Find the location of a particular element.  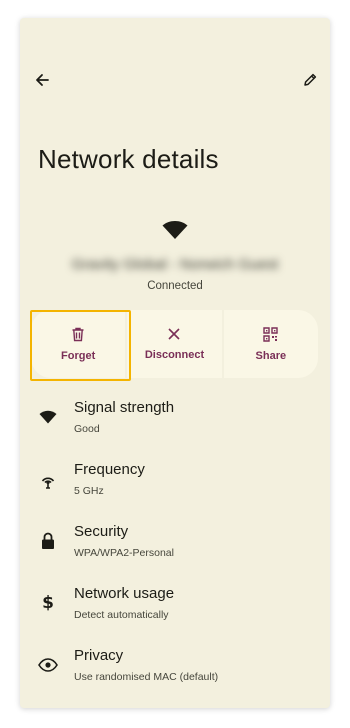

detail-value: Good is located at coordinates (87, 429).